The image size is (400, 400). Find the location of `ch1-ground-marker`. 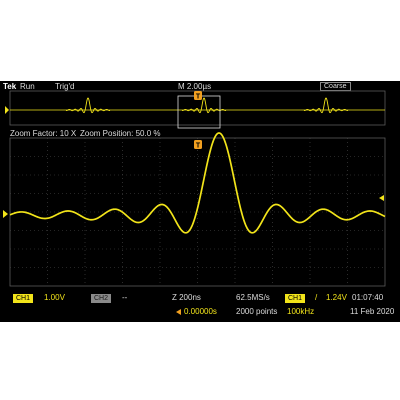

ch1-ground-marker is located at coordinates (5, 214).